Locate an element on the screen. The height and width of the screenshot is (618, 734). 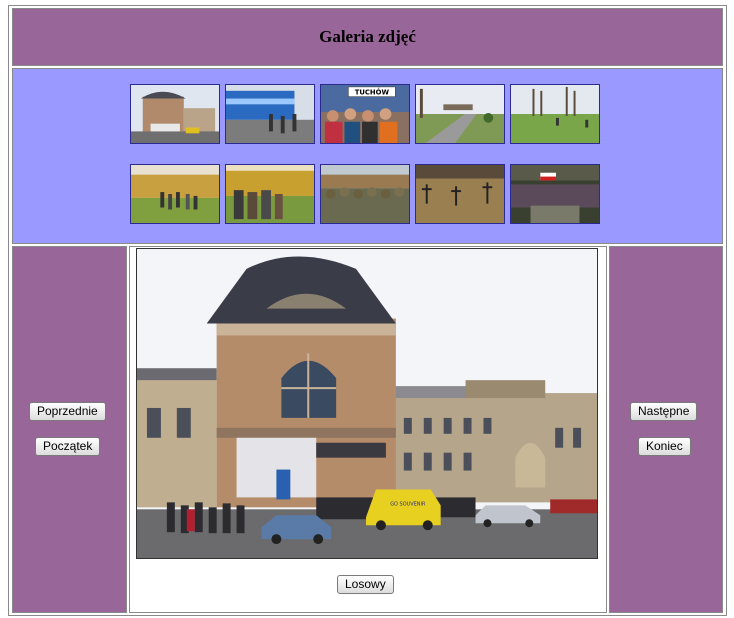
left-nav-panel: Poprzednie Początek is located at coordinates (69, 429).